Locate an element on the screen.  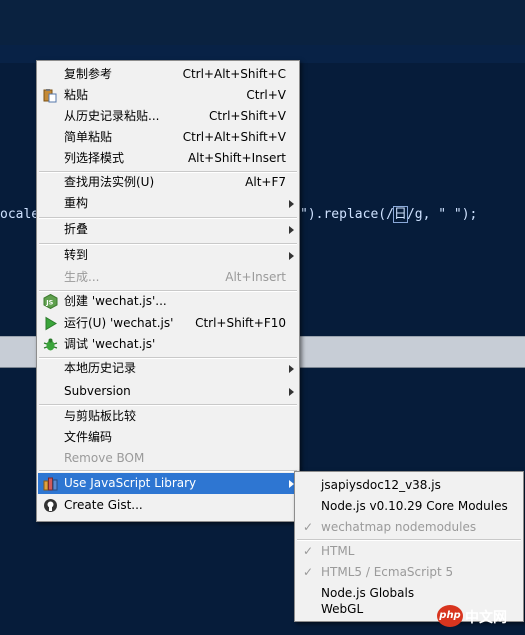
library-icon is located at coordinates (50, 484).